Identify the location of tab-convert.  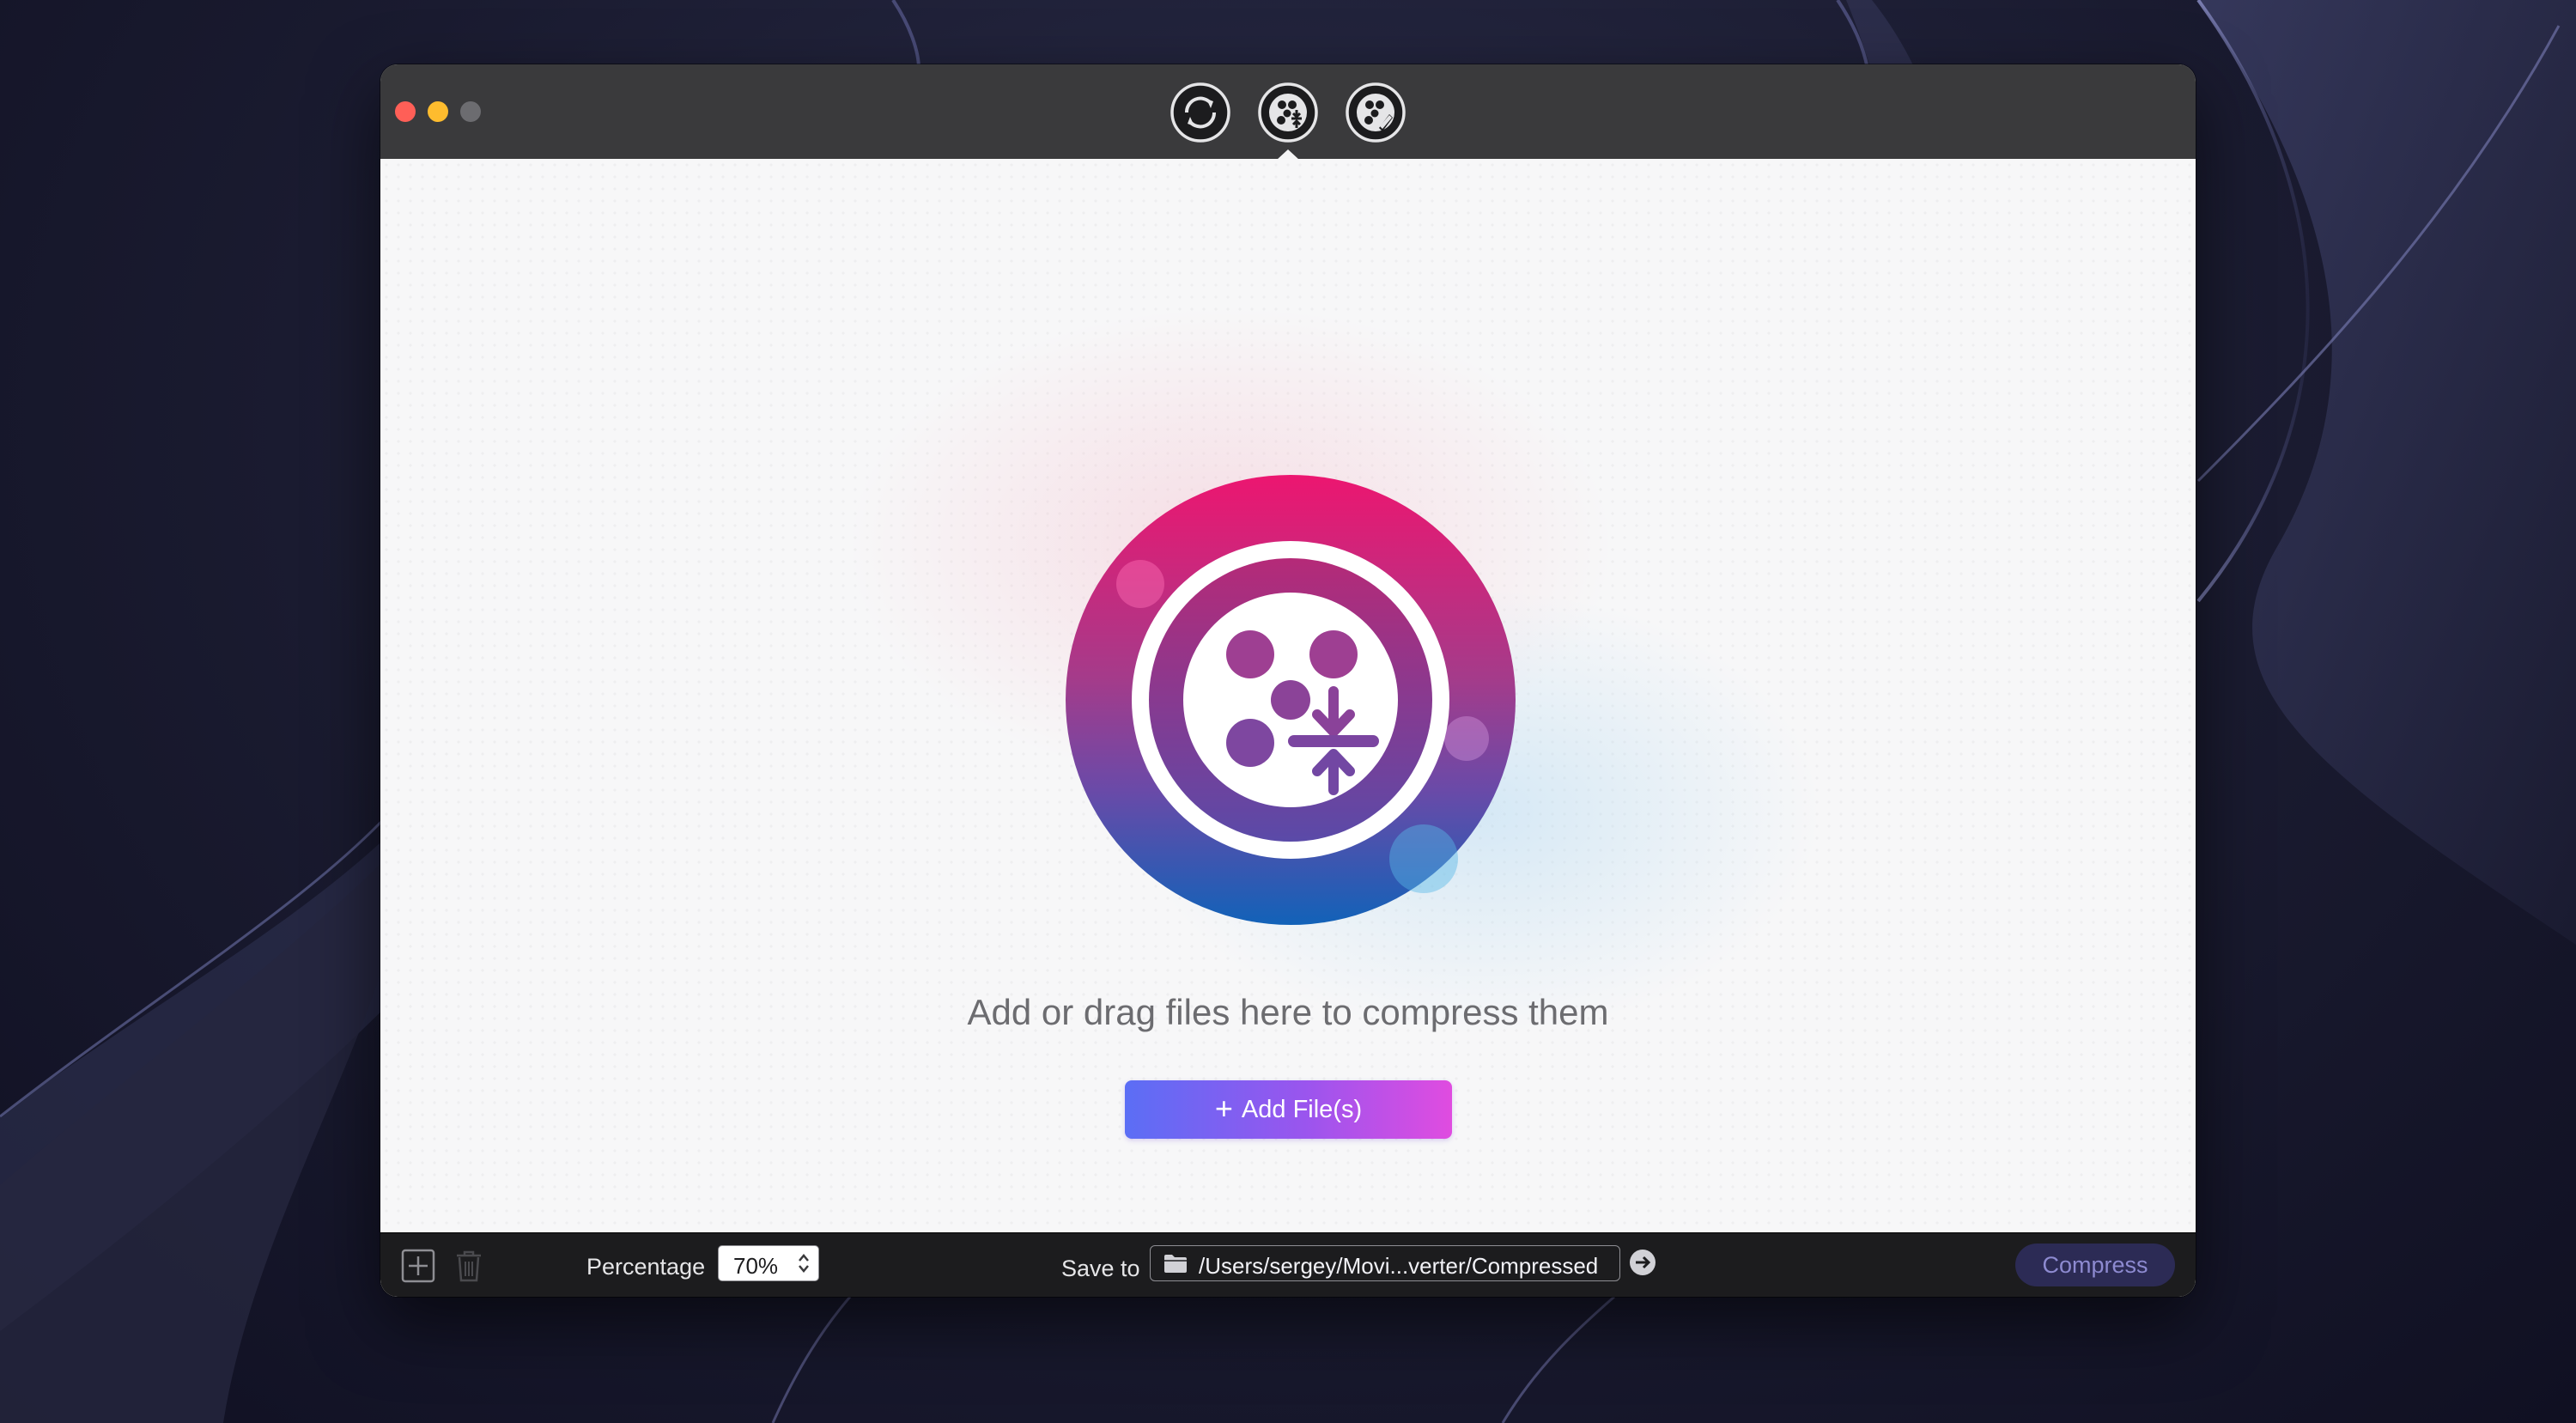
(1200, 112).